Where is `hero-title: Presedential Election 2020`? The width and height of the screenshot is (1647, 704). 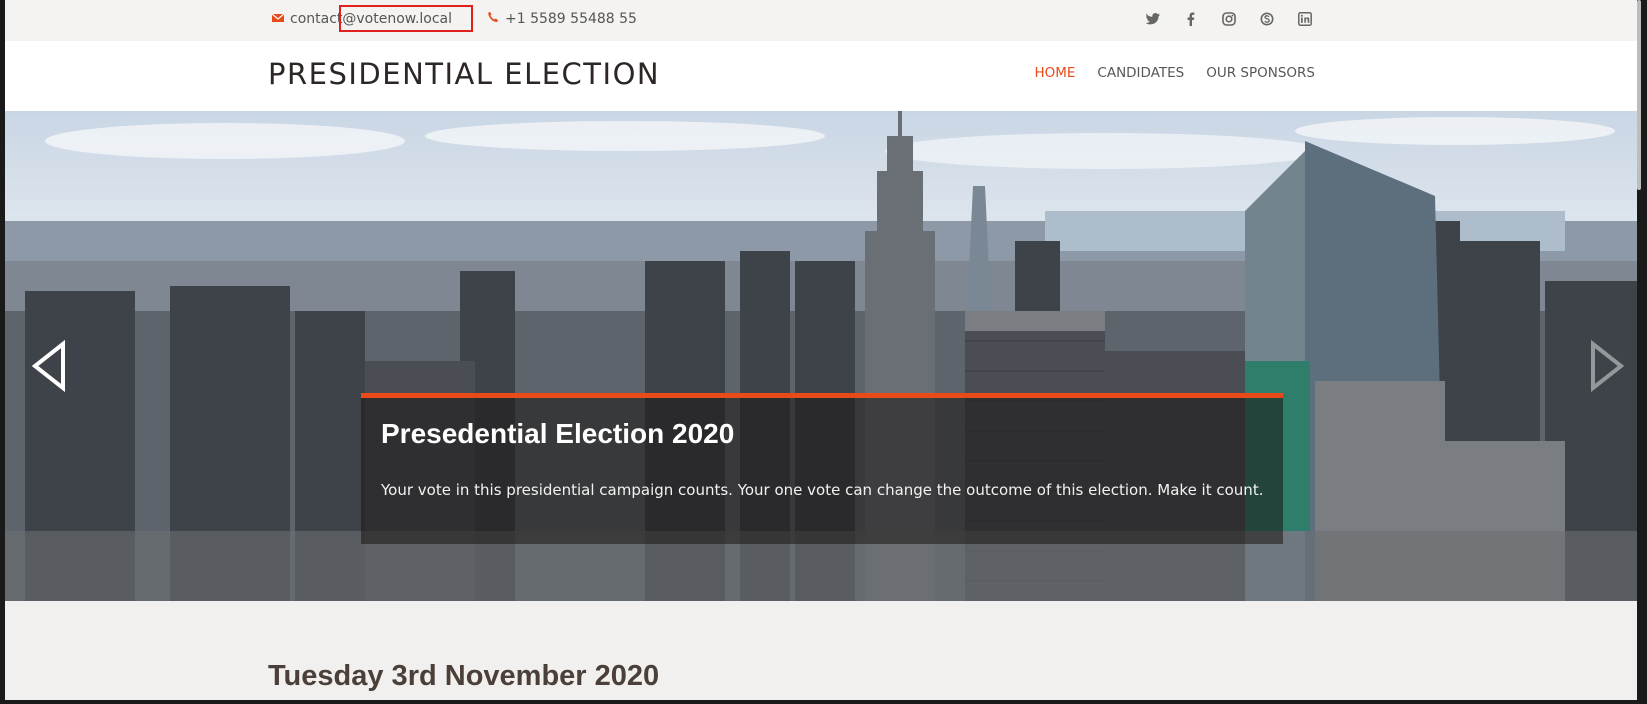 hero-title: Presedential Election 2020 is located at coordinates (558, 433).